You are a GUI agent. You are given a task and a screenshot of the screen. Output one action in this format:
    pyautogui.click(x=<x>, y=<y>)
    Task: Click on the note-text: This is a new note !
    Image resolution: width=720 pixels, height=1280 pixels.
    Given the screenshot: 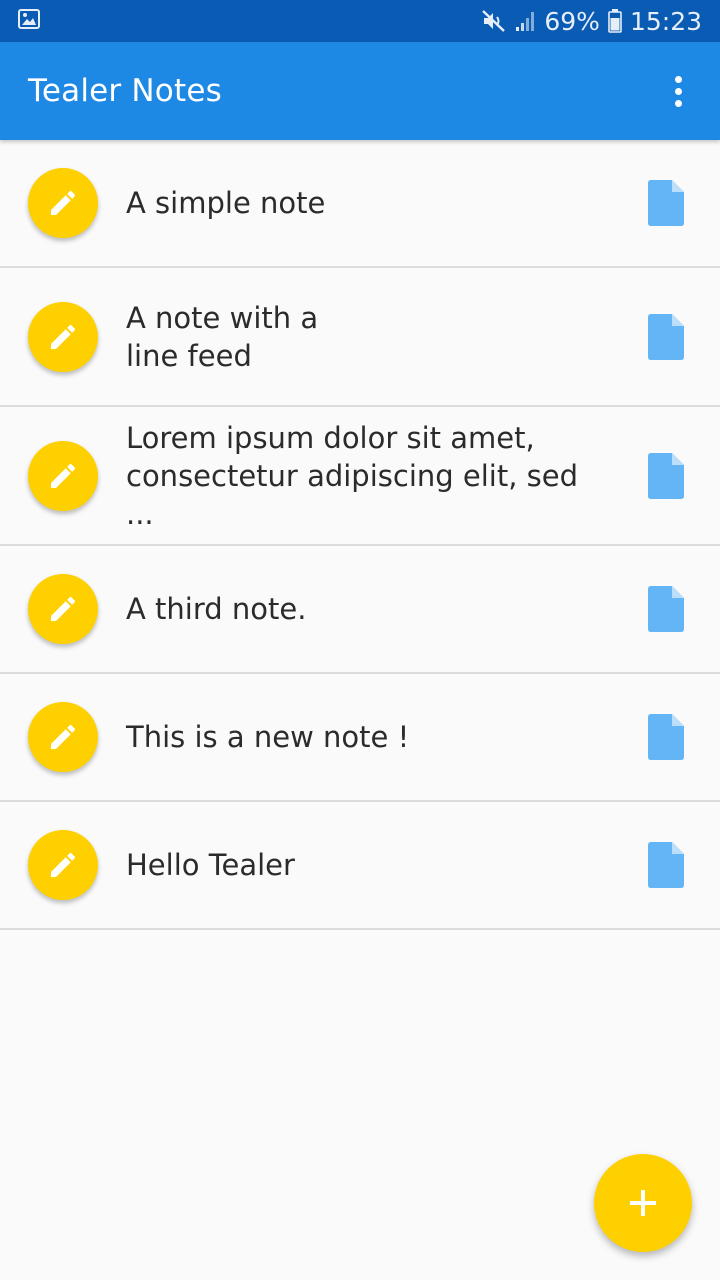 What is the action you would take?
    pyautogui.click(x=268, y=737)
    